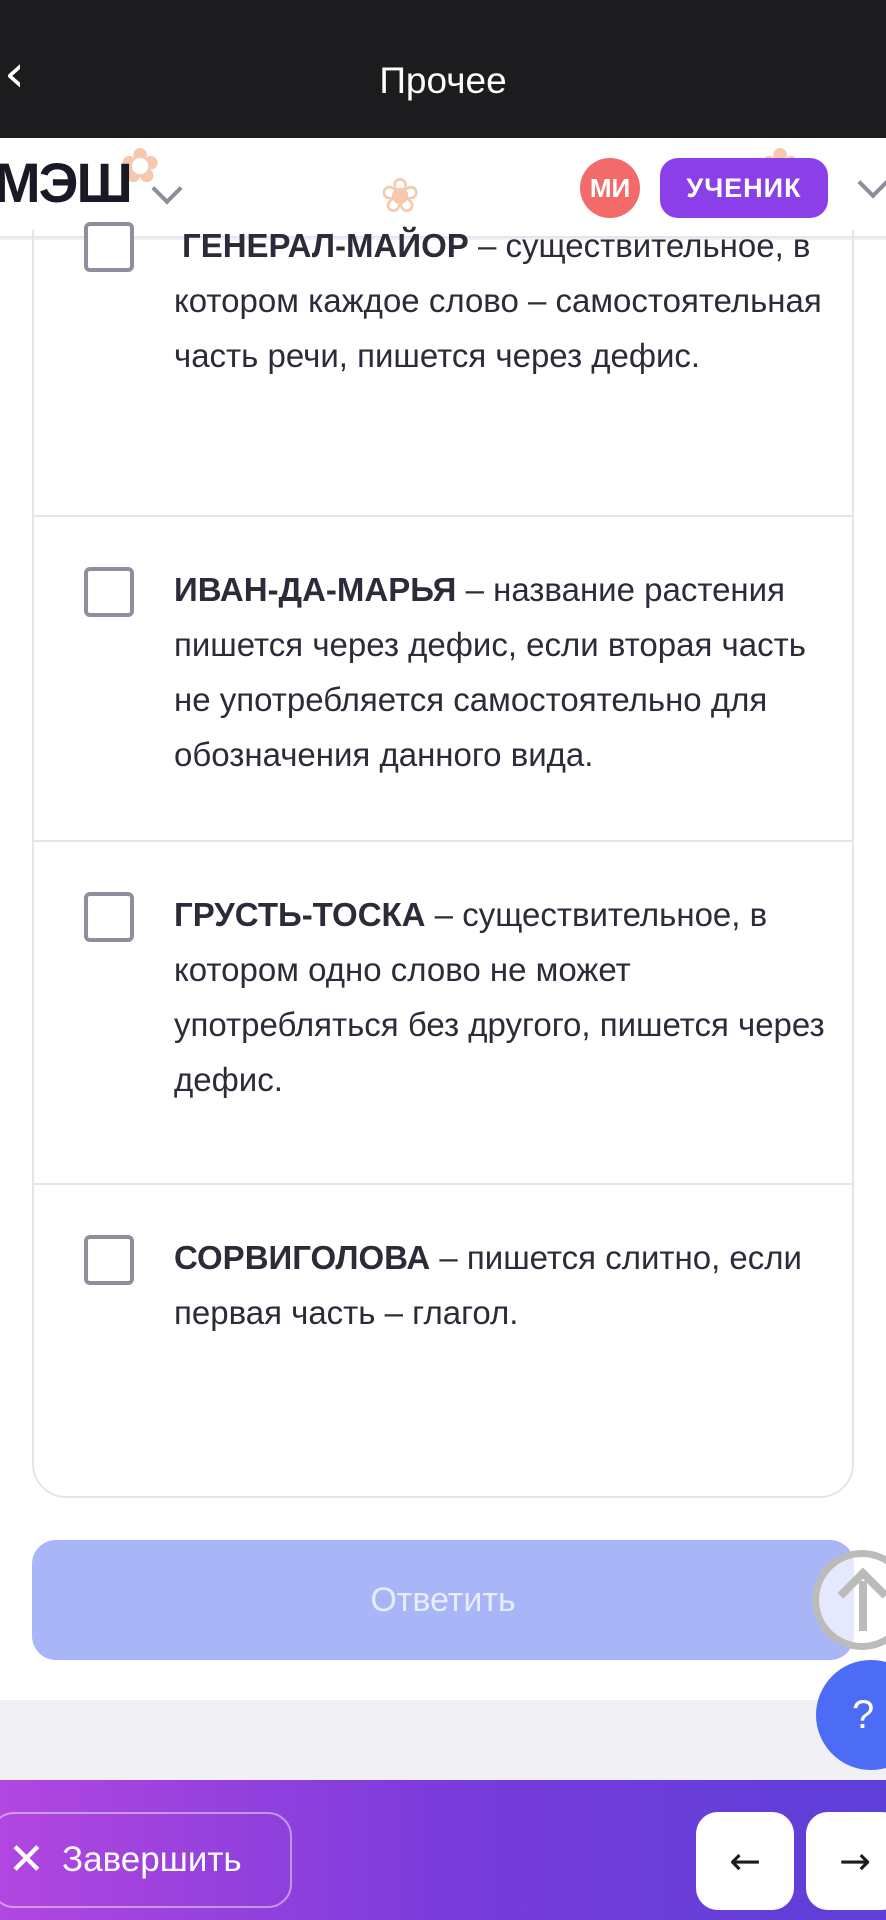  Describe the element at coordinates (744, 188) in the screenshot. I see `role-badge: УЧЕНИК` at that location.